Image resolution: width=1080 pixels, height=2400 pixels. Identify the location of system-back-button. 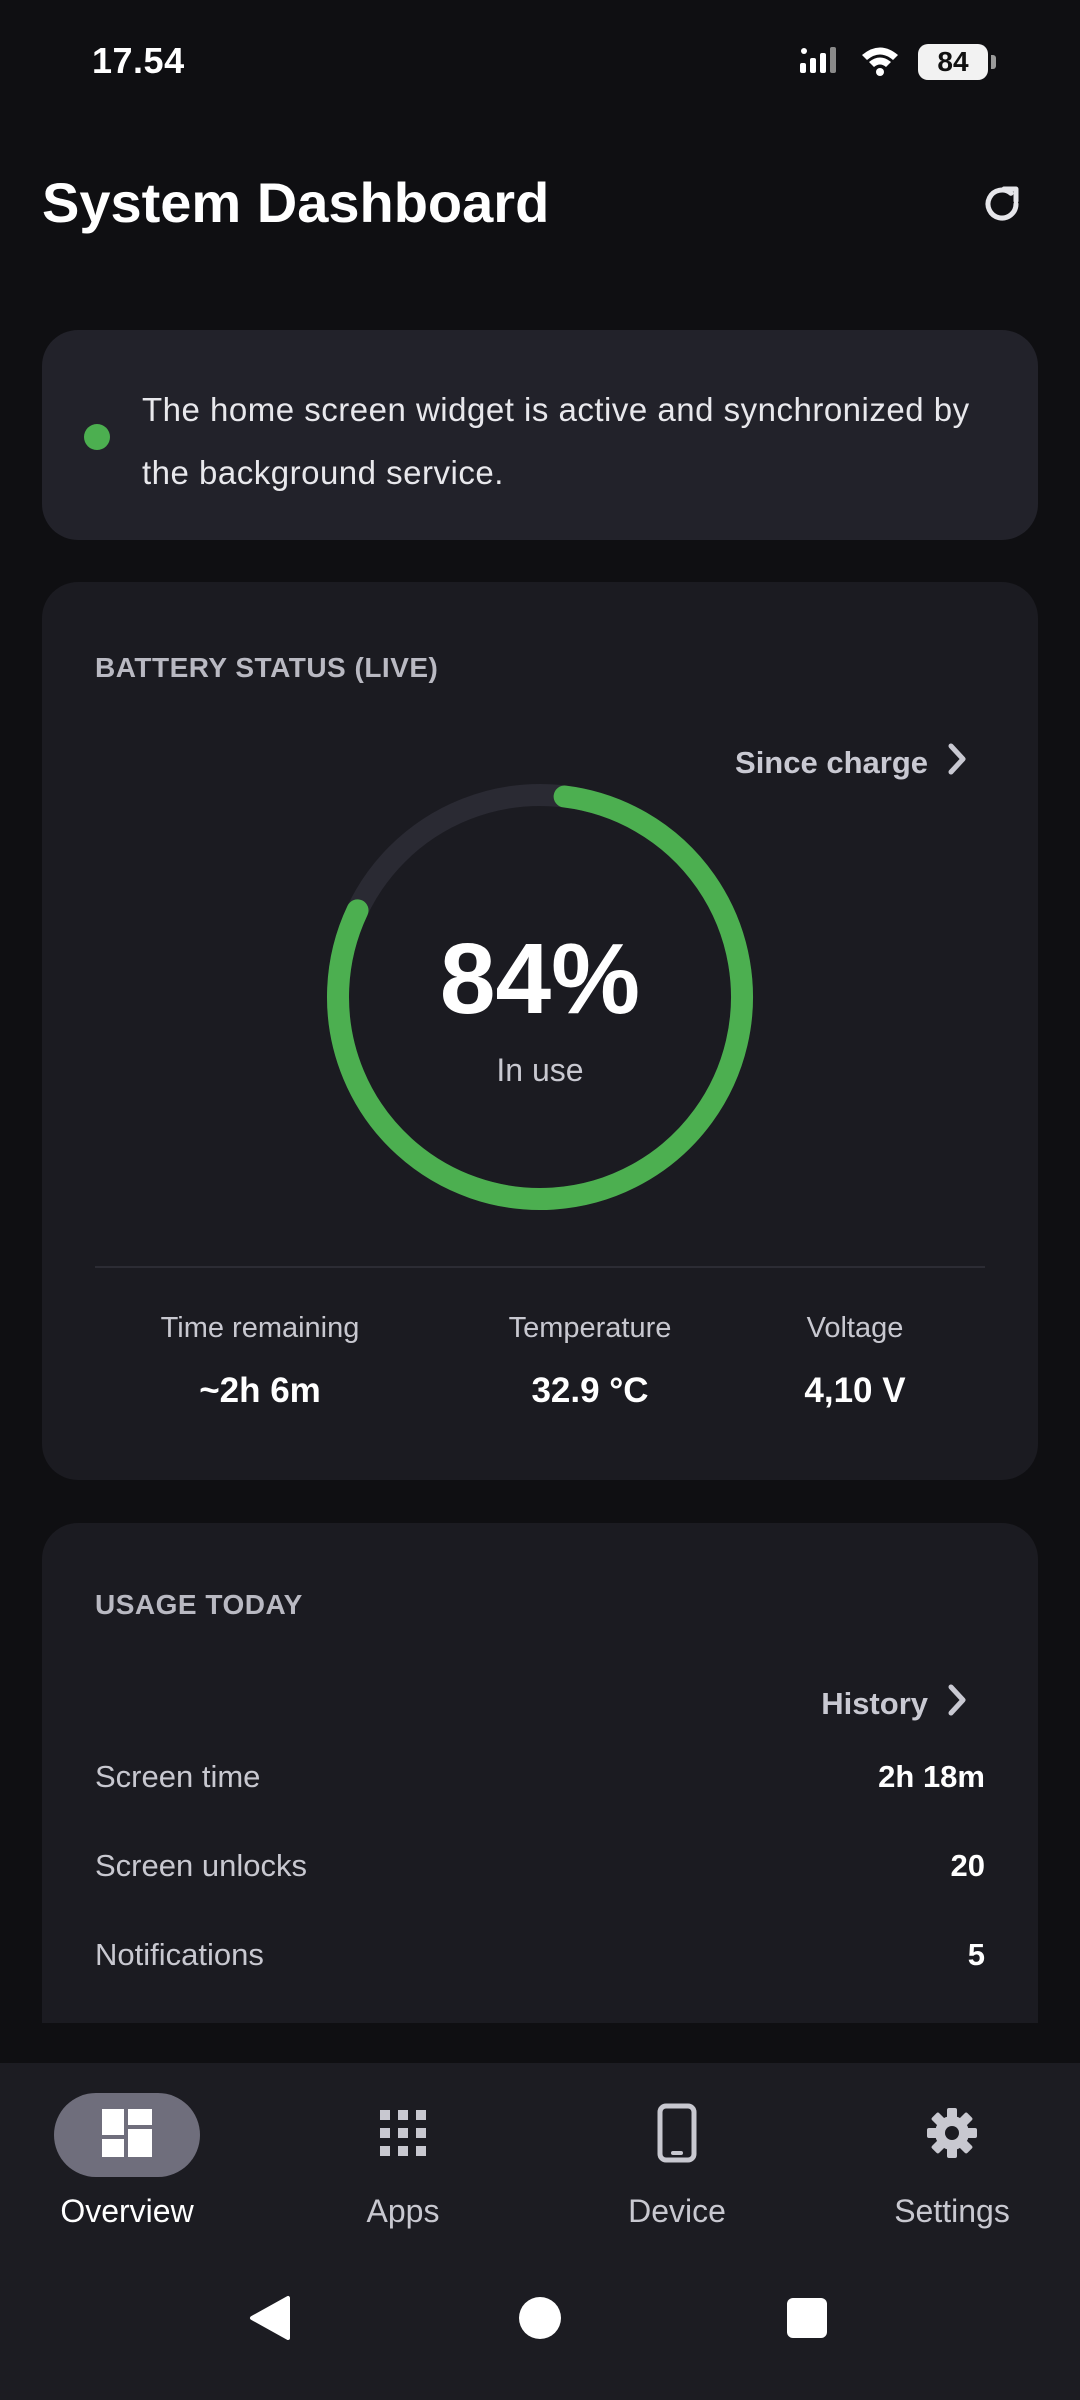
(270, 2320).